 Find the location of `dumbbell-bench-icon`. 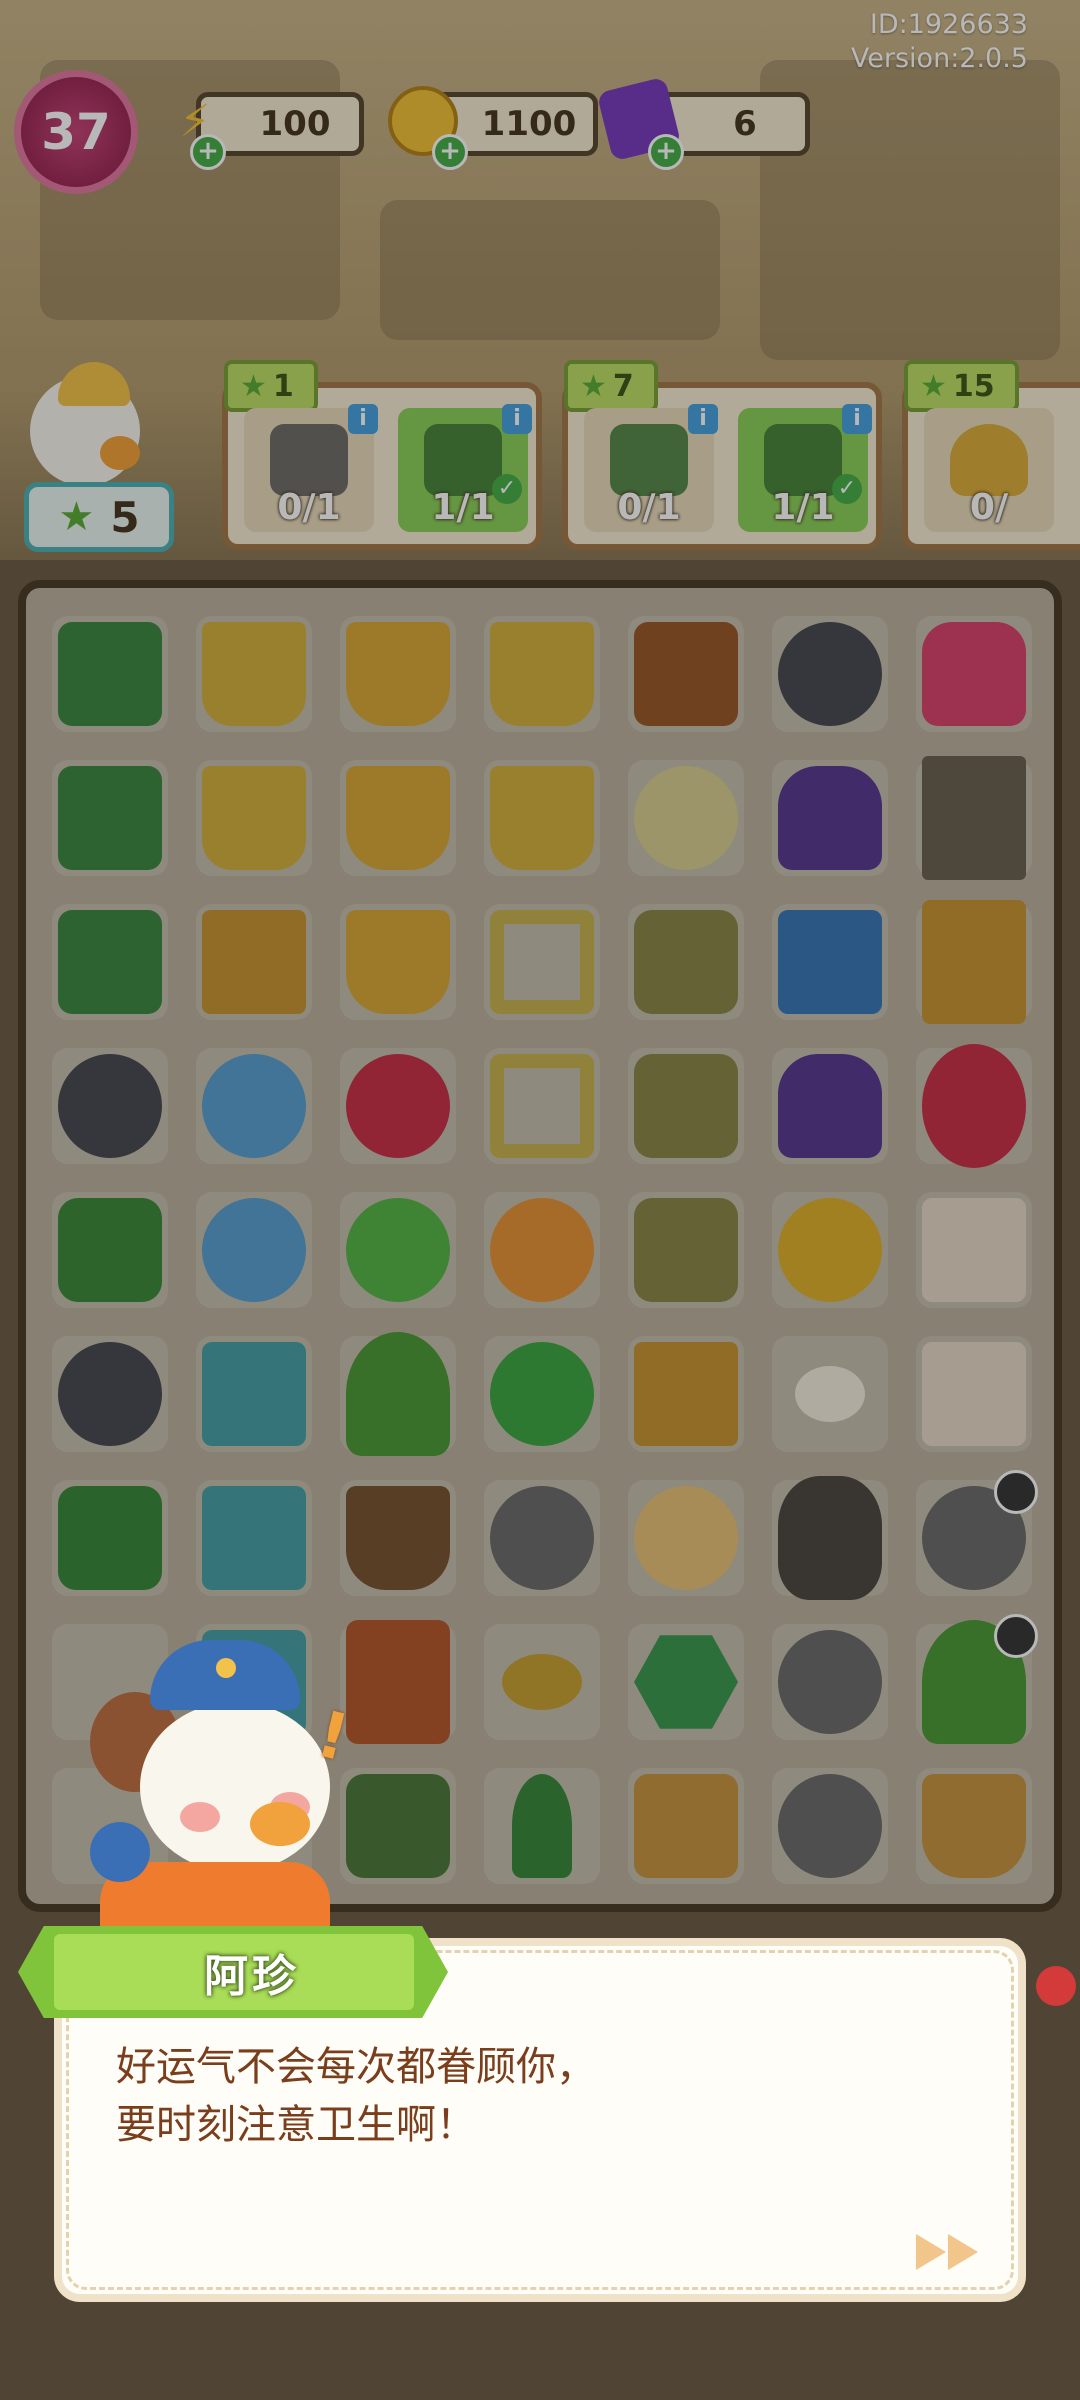

dumbbell-bench-icon is located at coordinates (830, 674).